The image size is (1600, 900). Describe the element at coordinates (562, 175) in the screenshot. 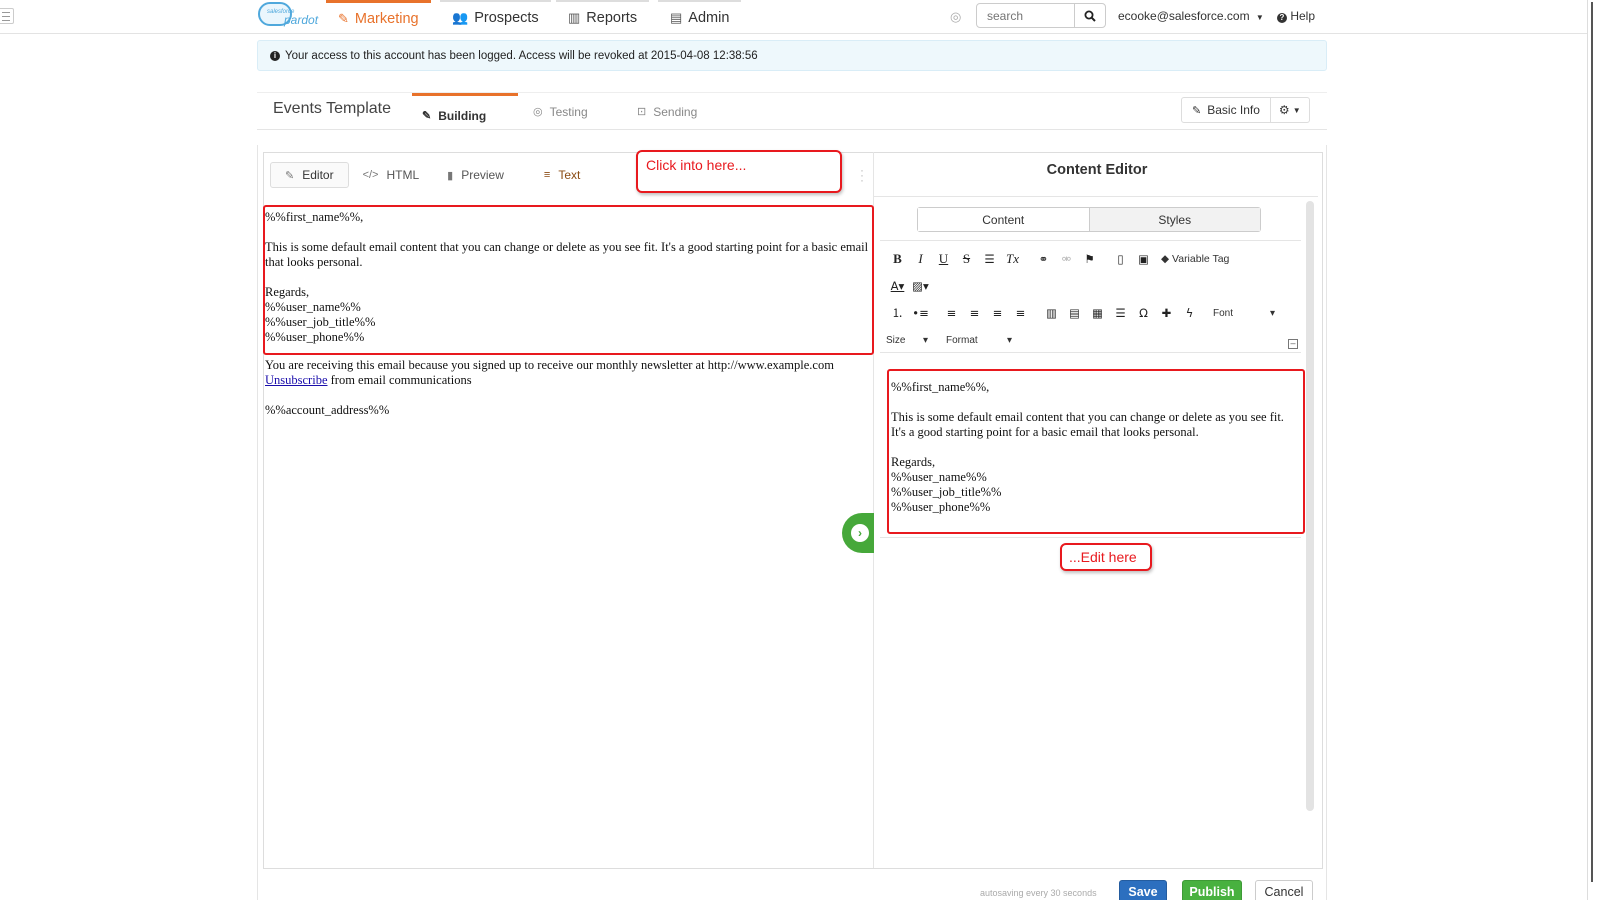

I see `tab-text: ≡ Text` at that location.